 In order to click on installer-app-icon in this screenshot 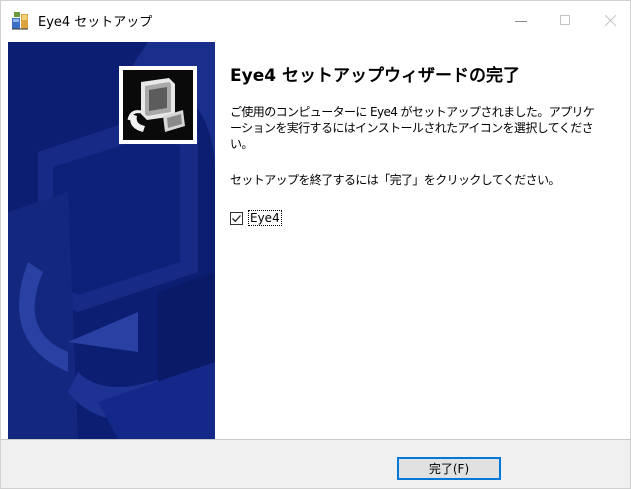, I will do `click(21, 21)`.